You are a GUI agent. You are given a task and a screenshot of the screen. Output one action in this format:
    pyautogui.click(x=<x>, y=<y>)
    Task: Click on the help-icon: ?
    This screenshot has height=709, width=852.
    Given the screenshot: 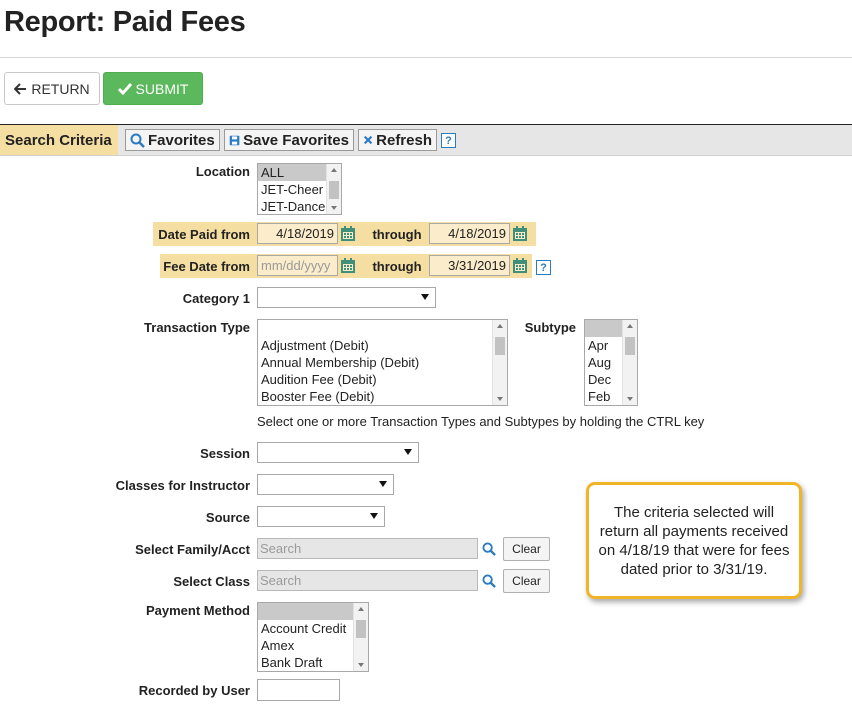 What is the action you would take?
    pyautogui.click(x=448, y=140)
    